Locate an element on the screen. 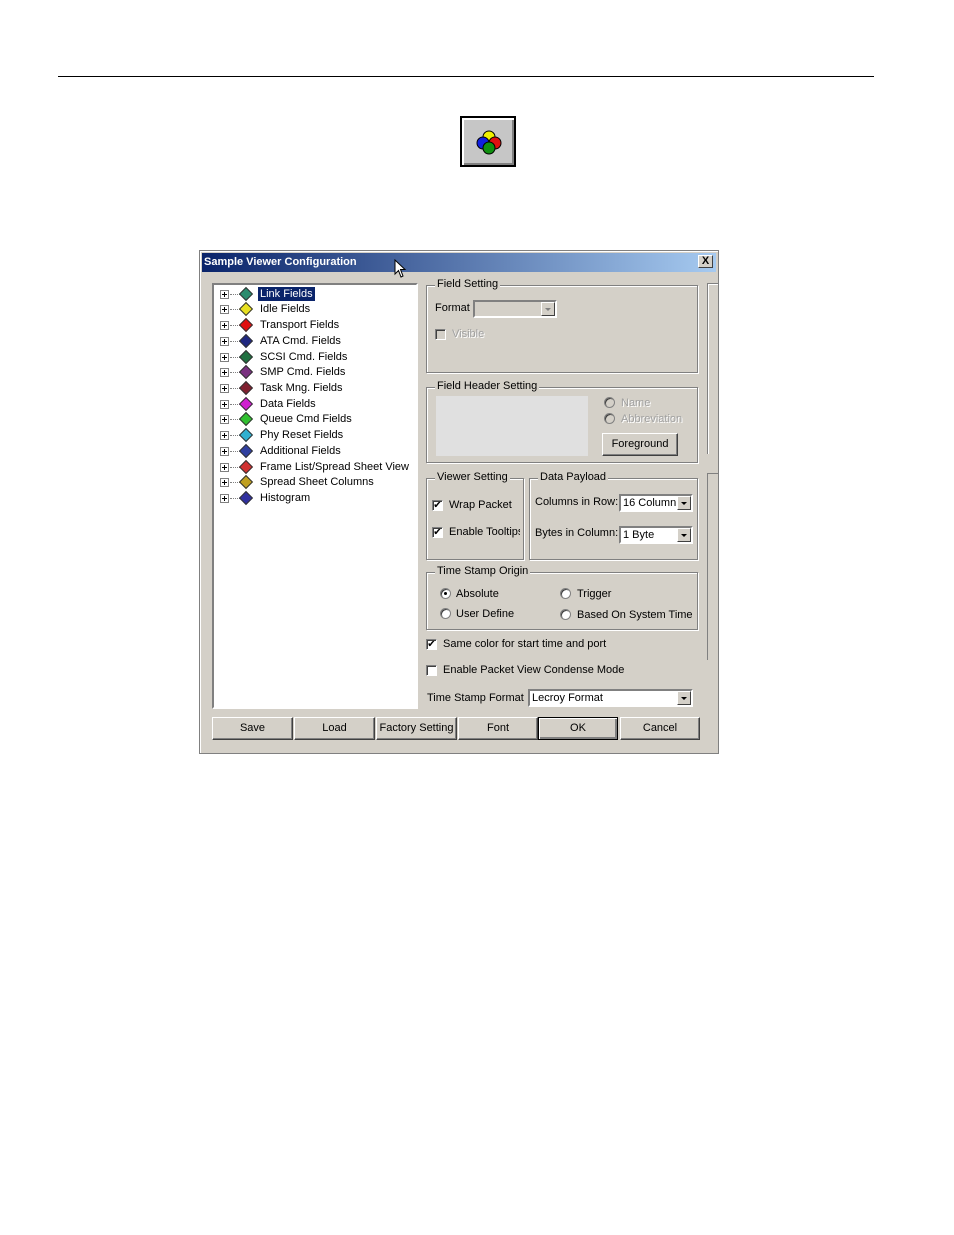 This screenshot has width=954, height=1235. close-button: X is located at coordinates (705, 261).